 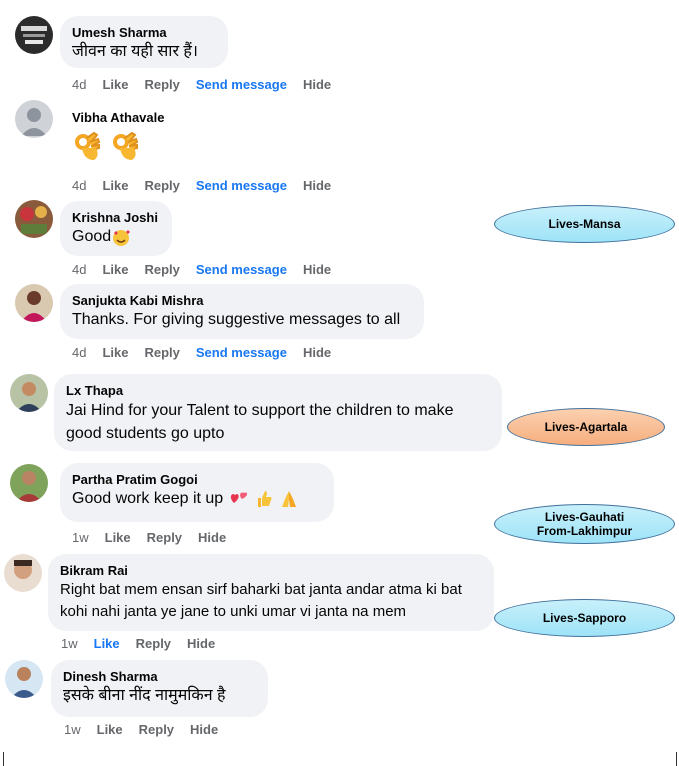 I want to click on annotation-callout: Lives-Agartala, so click(x=586, y=427).